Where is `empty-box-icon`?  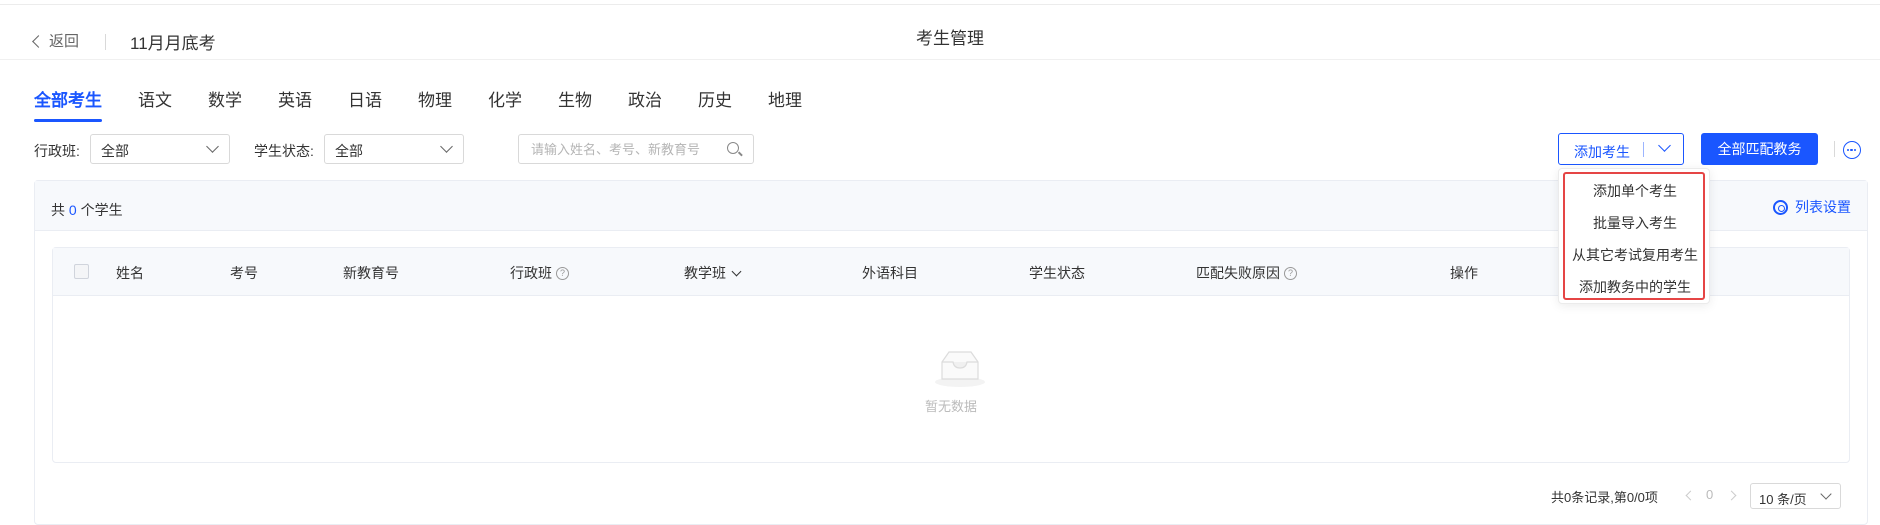 empty-box-icon is located at coordinates (960, 369).